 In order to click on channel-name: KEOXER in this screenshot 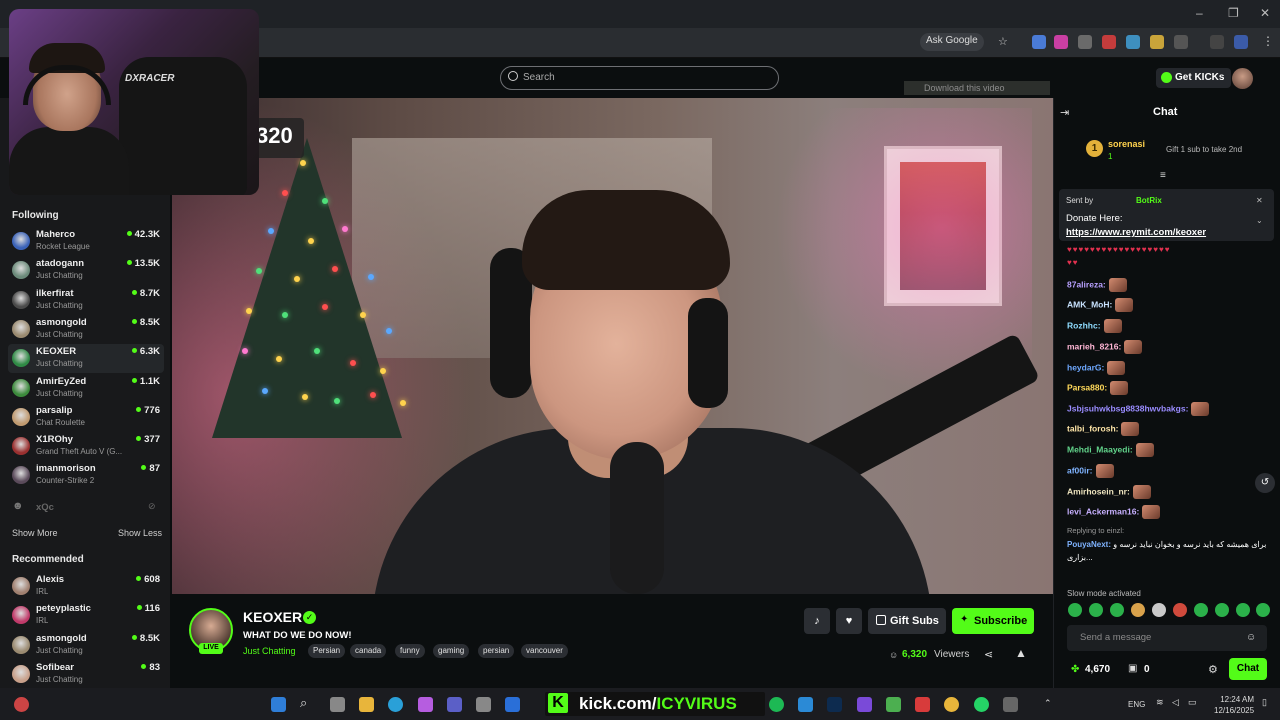, I will do `click(272, 617)`.